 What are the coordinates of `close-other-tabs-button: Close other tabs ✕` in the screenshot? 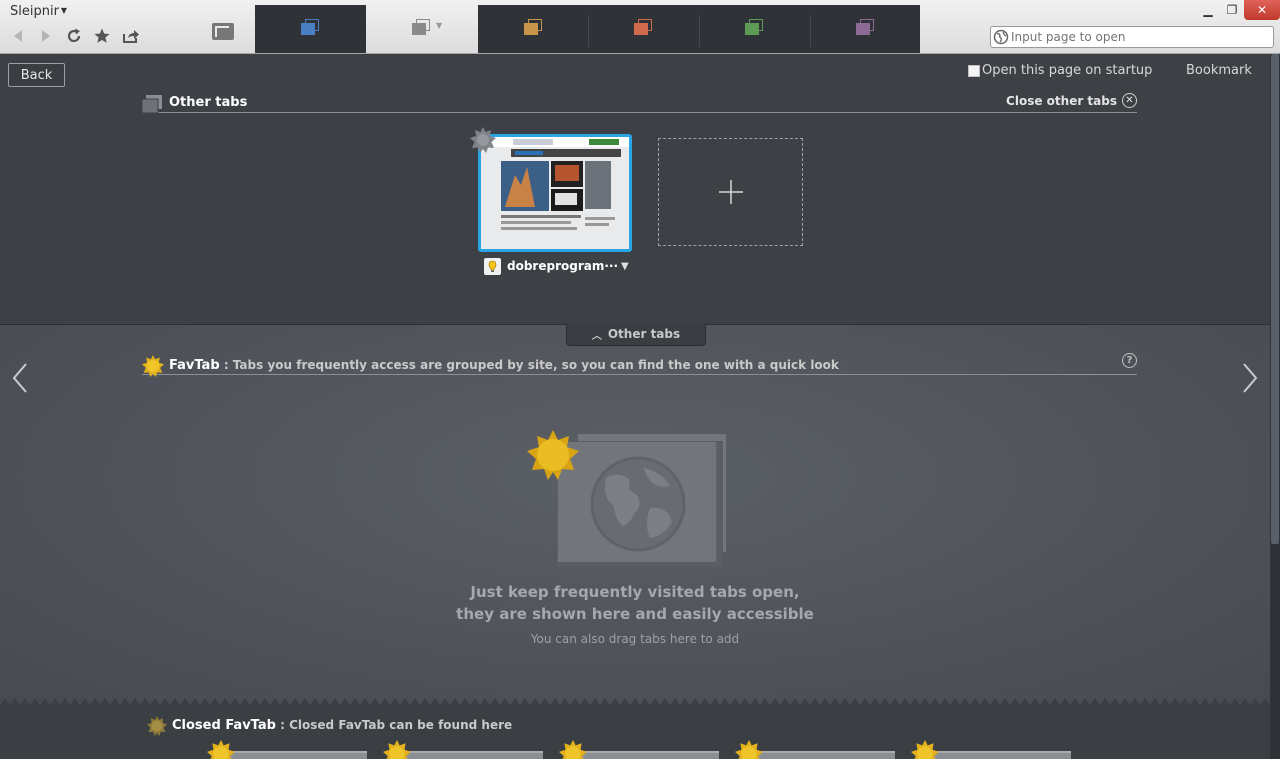 It's located at (1071, 100).